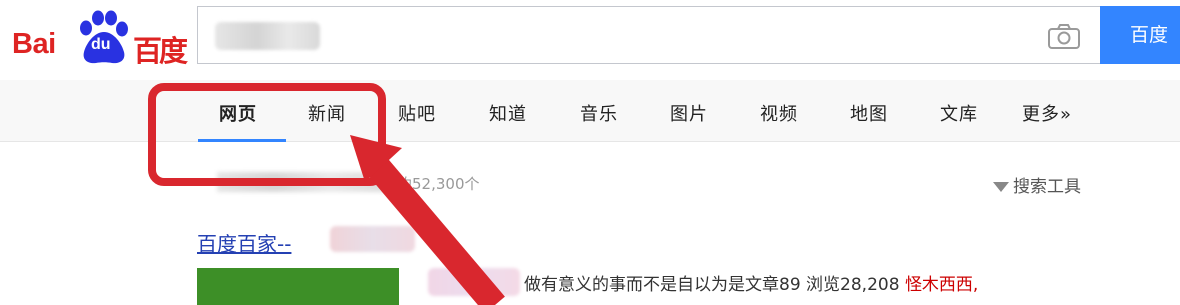 The width and height of the screenshot is (1180, 305). Describe the element at coordinates (941, 285) in the screenshot. I see `snippet-author: 怪木西西,` at that location.